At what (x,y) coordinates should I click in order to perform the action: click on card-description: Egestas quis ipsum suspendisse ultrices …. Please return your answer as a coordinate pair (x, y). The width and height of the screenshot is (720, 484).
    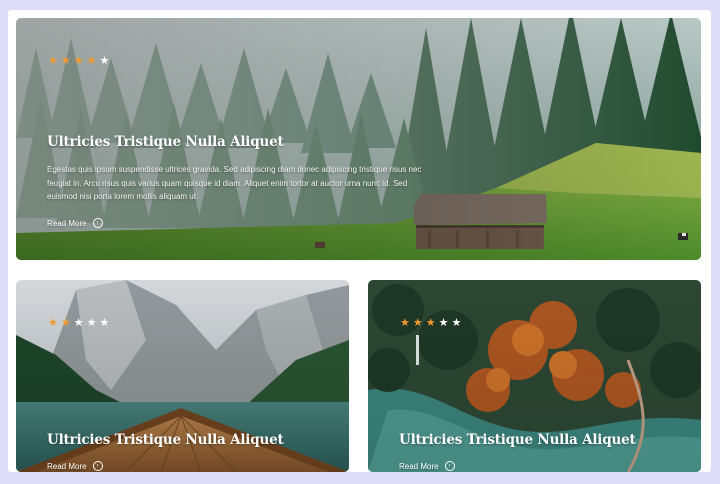
    Looking at the image, I should click on (234, 183).